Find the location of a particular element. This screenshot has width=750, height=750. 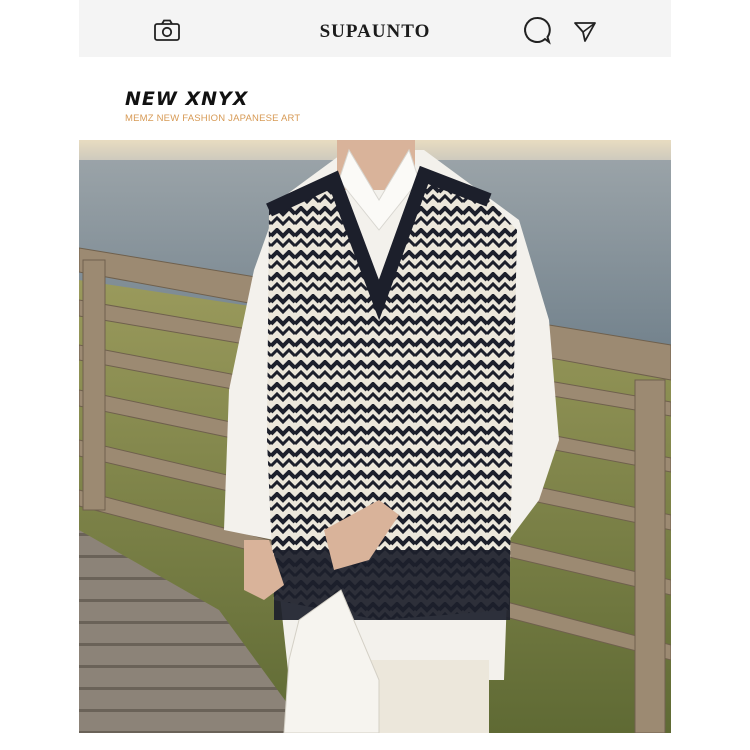

section-title: NEW XNYX is located at coordinates (187, 99).